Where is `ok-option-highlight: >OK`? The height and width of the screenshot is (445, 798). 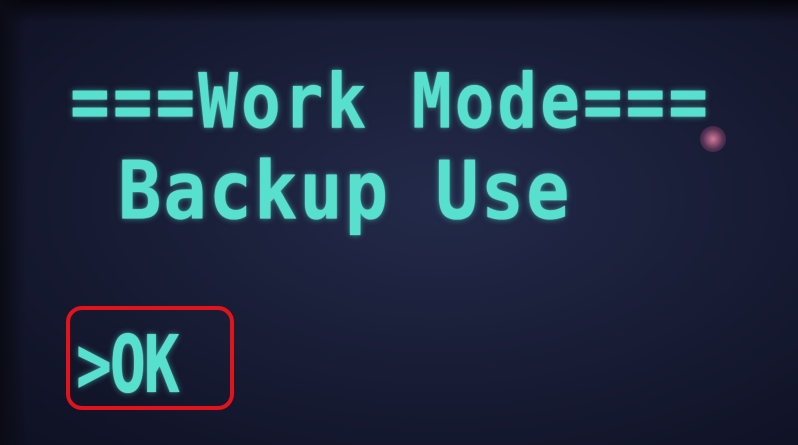 ok-option-highlight: >OK is located at coordinates (150, 358).